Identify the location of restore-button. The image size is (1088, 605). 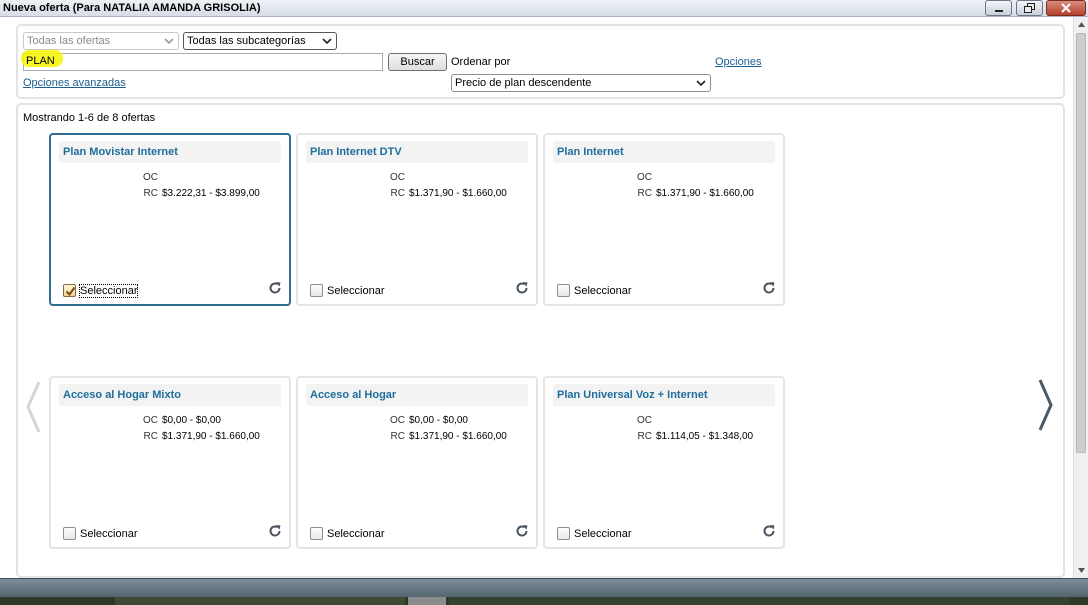
(1029, 8).